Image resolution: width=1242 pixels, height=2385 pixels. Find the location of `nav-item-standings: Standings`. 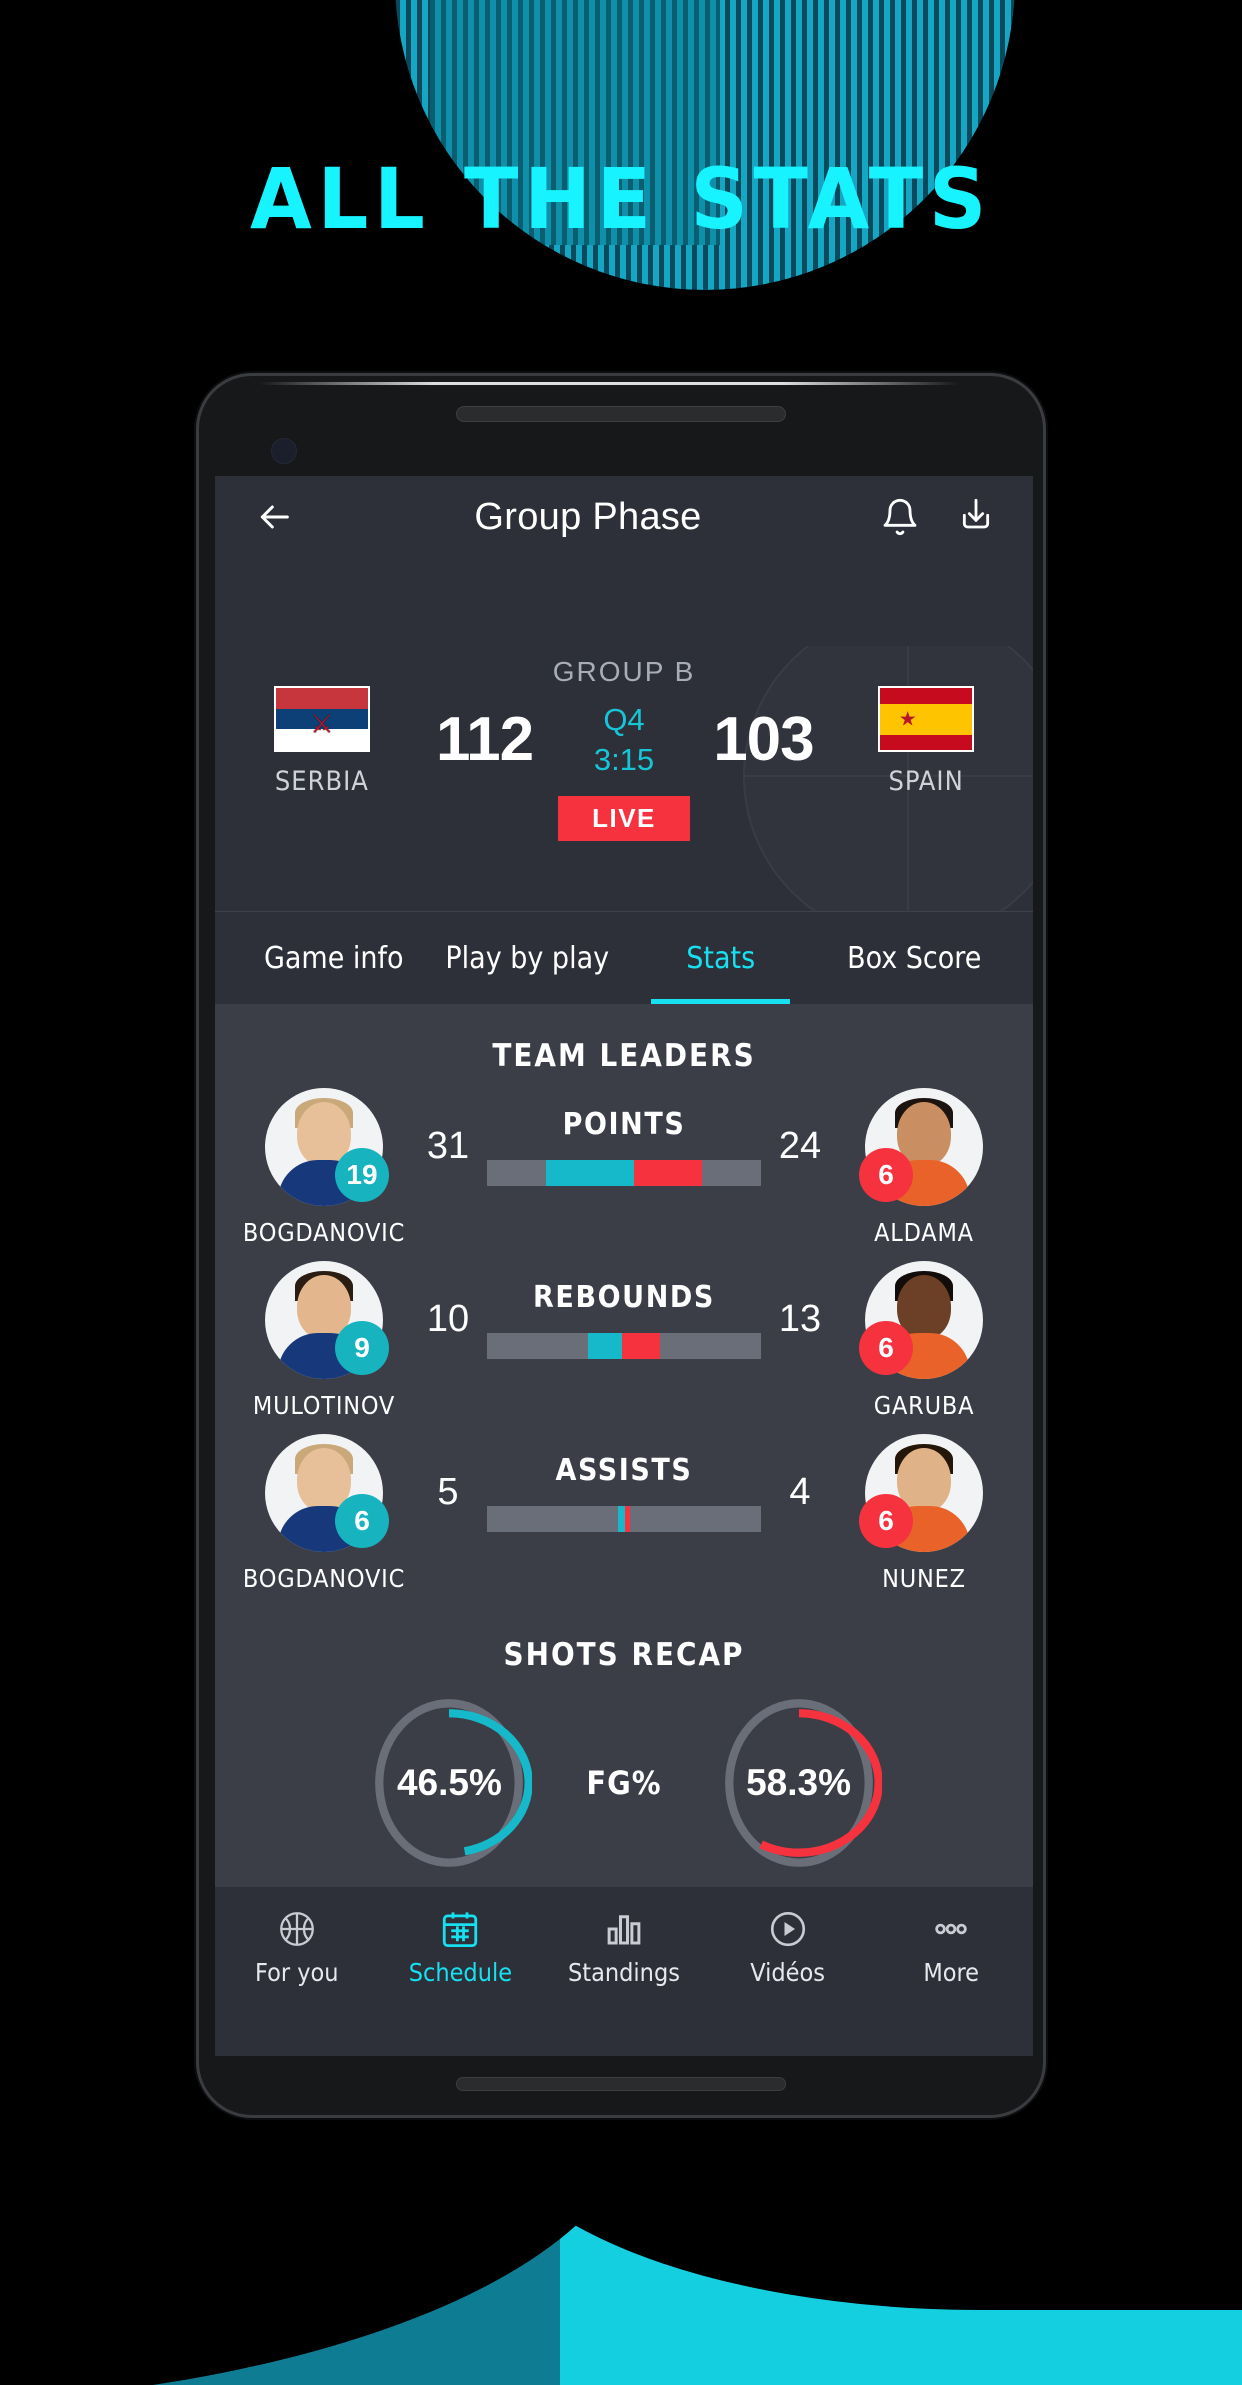

nav-item-standings: Standings is located at coordinates (624, 1945).